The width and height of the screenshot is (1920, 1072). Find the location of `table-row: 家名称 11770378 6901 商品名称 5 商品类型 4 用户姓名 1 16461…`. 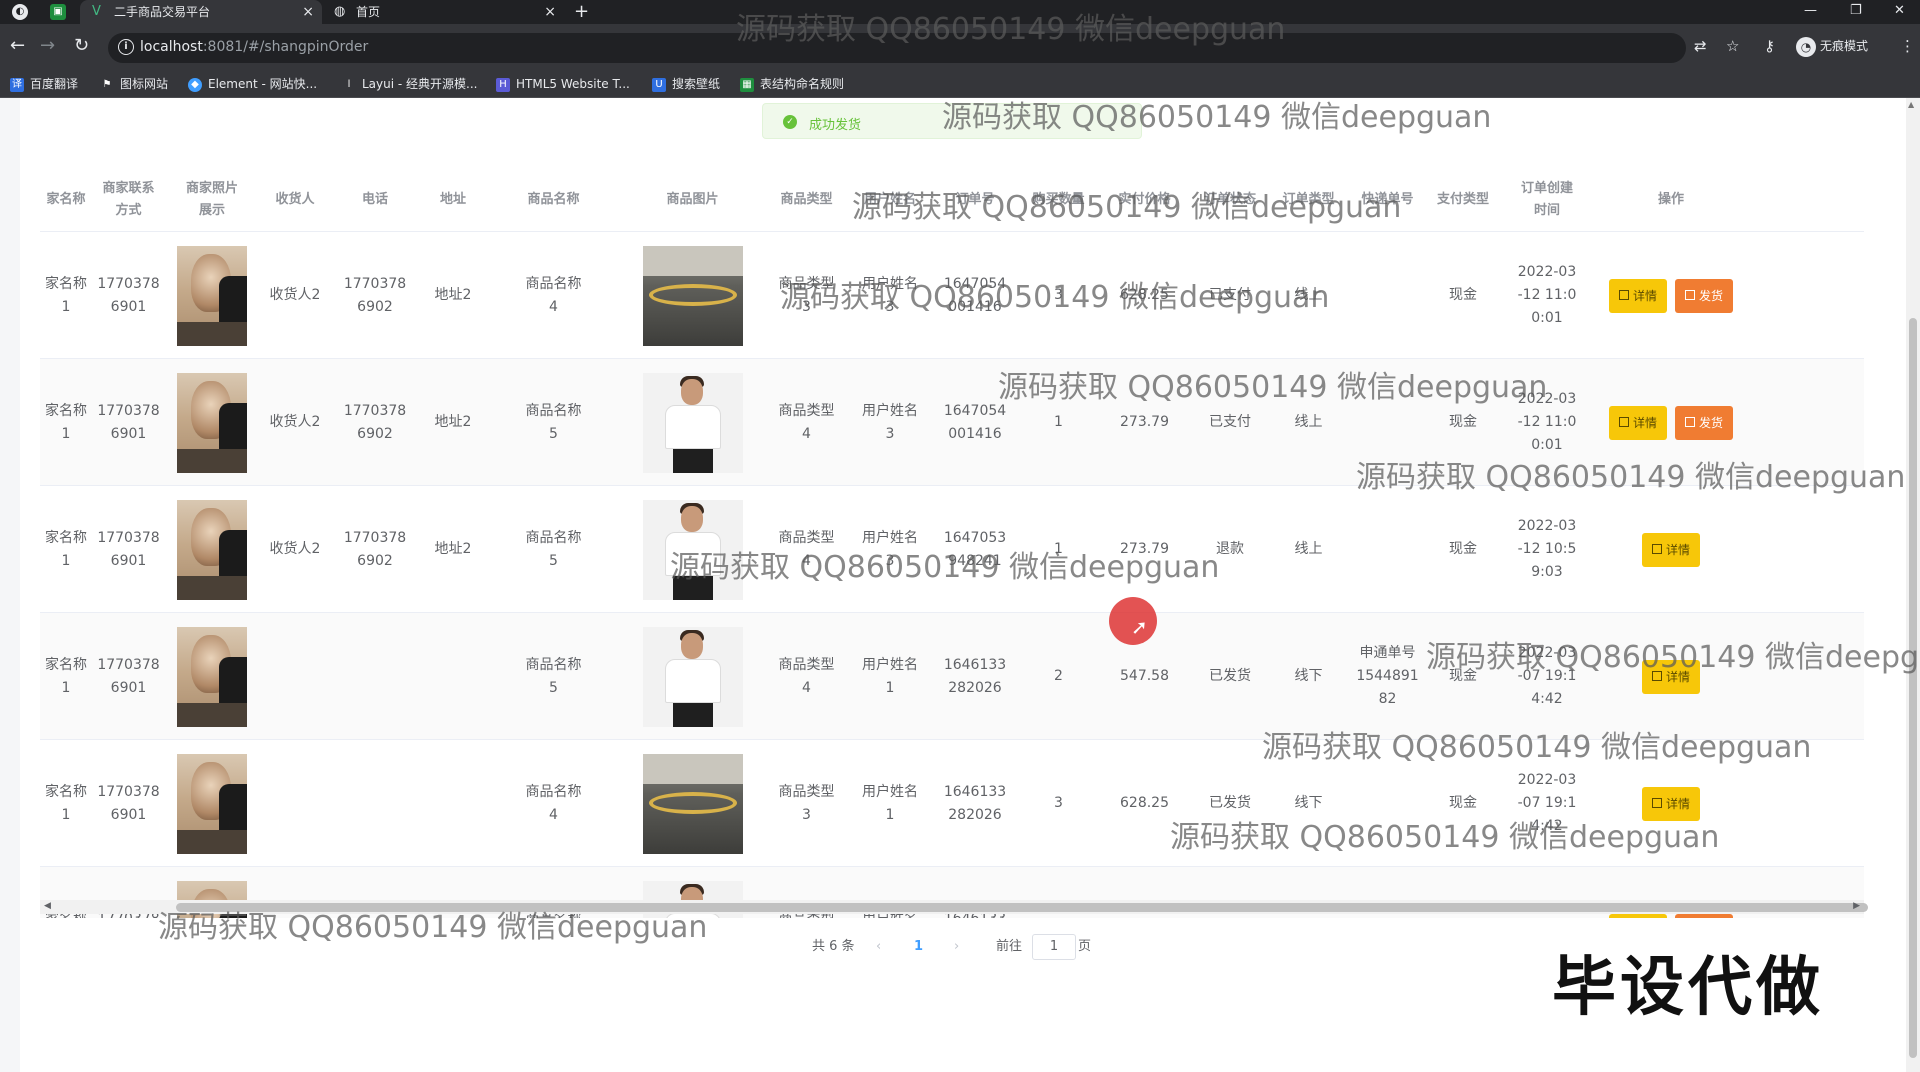

table-row: 家名称 11770378 6901 商品名称 5 商品类型 4 用户姓名 1 16461… is located at coordinates (952, 676).